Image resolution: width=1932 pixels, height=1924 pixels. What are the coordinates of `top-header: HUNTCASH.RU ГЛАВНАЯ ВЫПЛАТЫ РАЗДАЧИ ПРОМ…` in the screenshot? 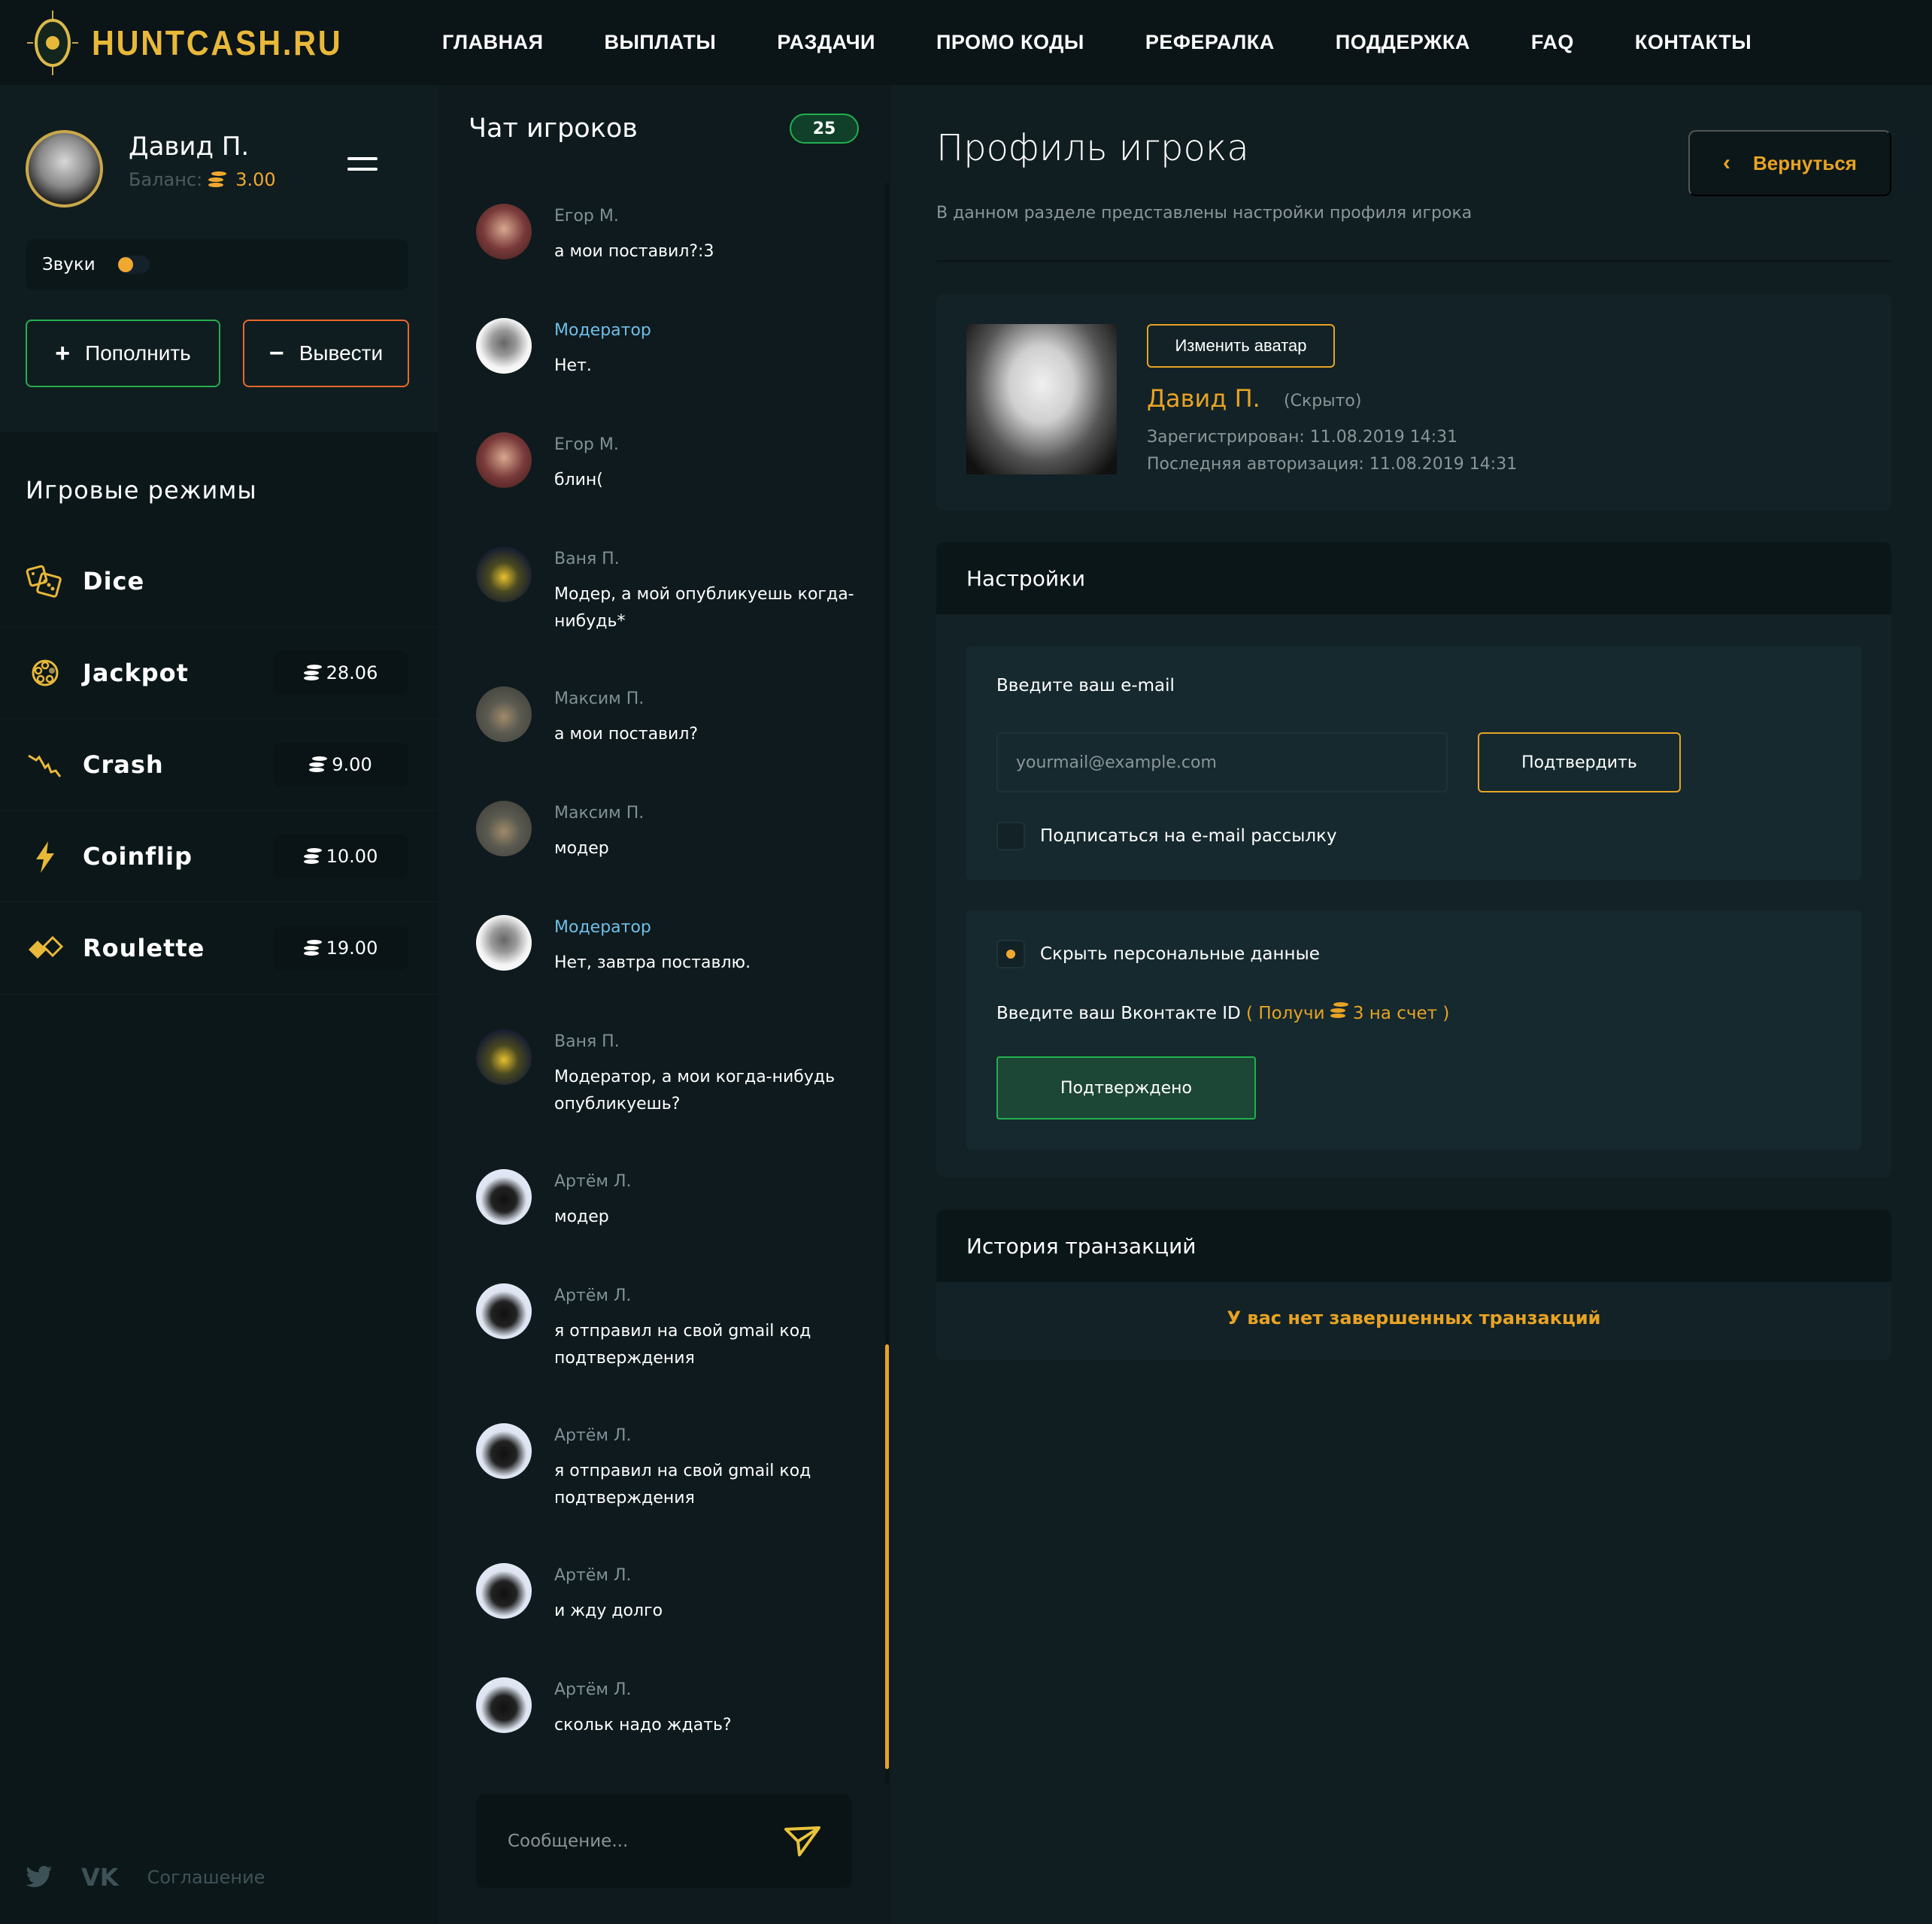 It's located at (966, 42).